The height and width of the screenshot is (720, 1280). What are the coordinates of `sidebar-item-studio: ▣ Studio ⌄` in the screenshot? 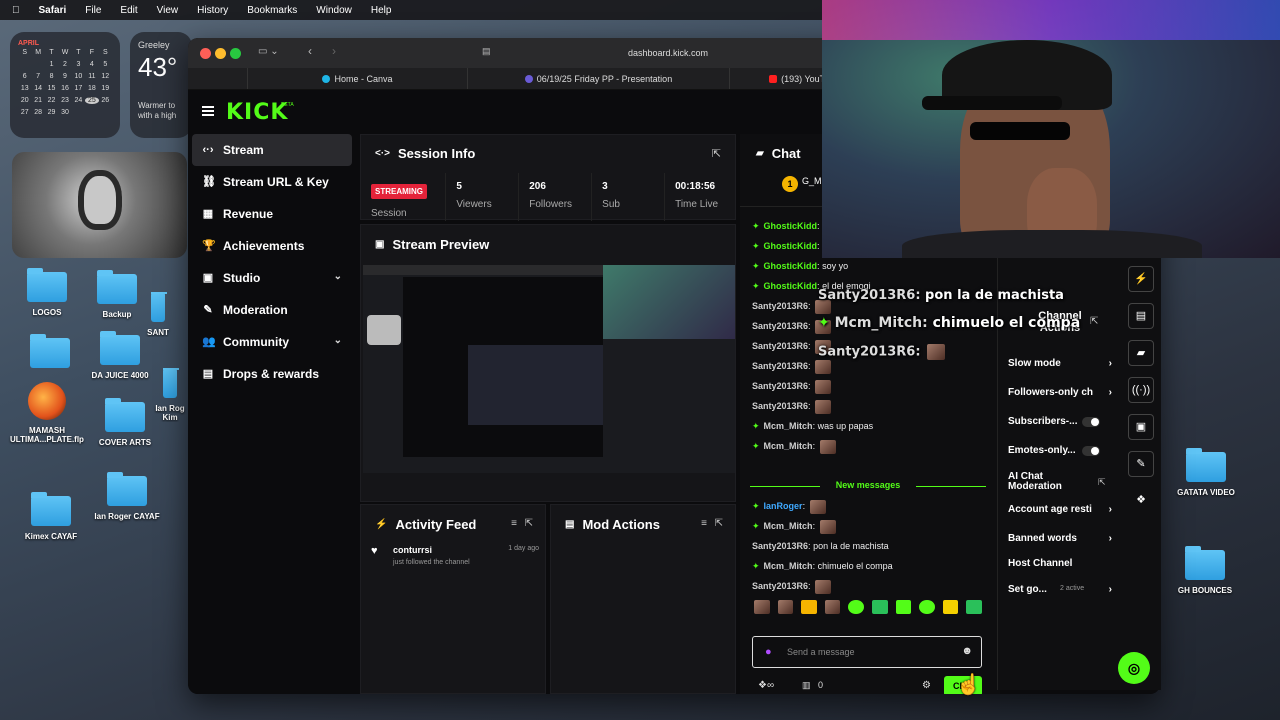 It's located at (272, 278).